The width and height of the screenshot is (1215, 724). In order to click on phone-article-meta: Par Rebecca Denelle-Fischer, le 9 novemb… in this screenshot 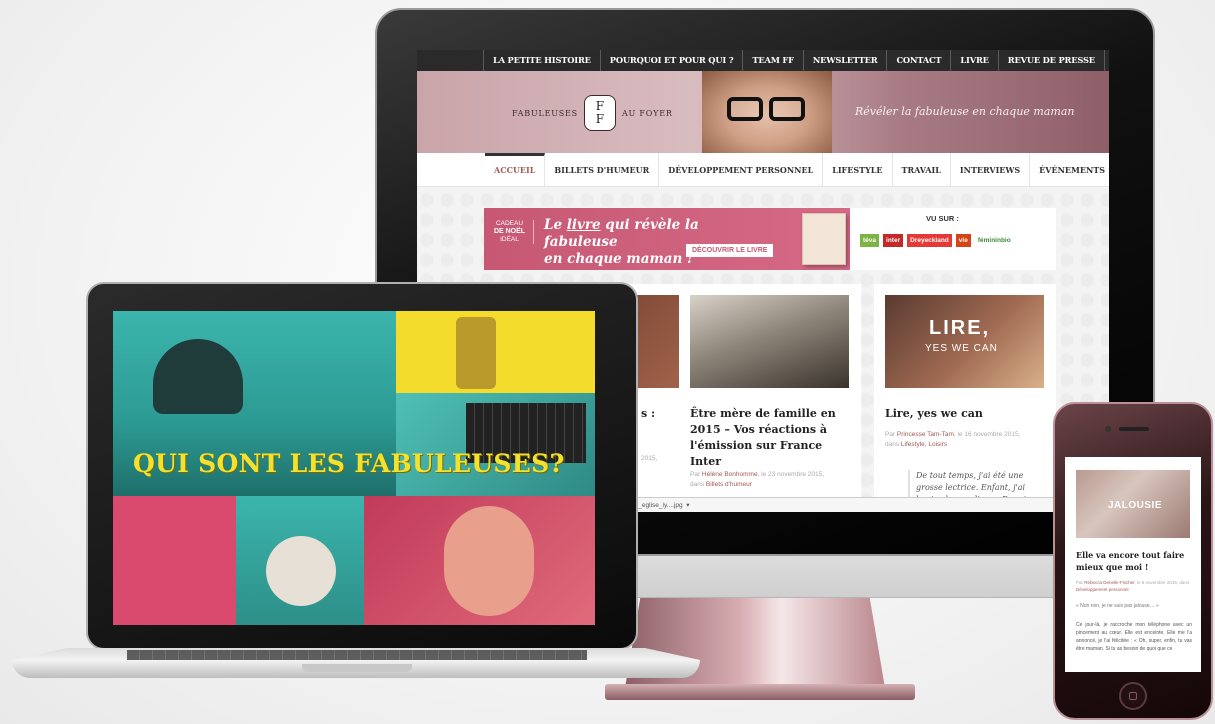, I will do `click(1135, 586)`.